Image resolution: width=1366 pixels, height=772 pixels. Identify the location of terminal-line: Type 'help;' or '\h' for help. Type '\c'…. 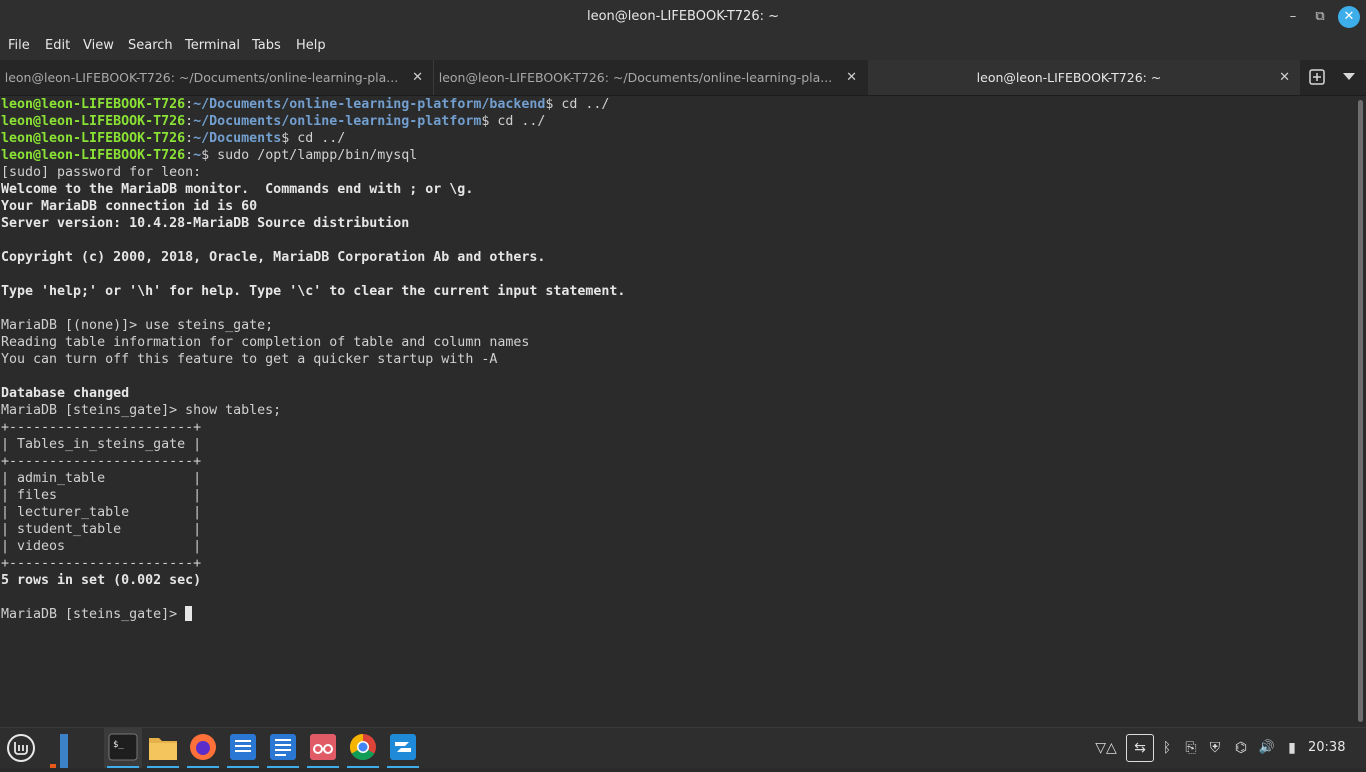
(313, 291).